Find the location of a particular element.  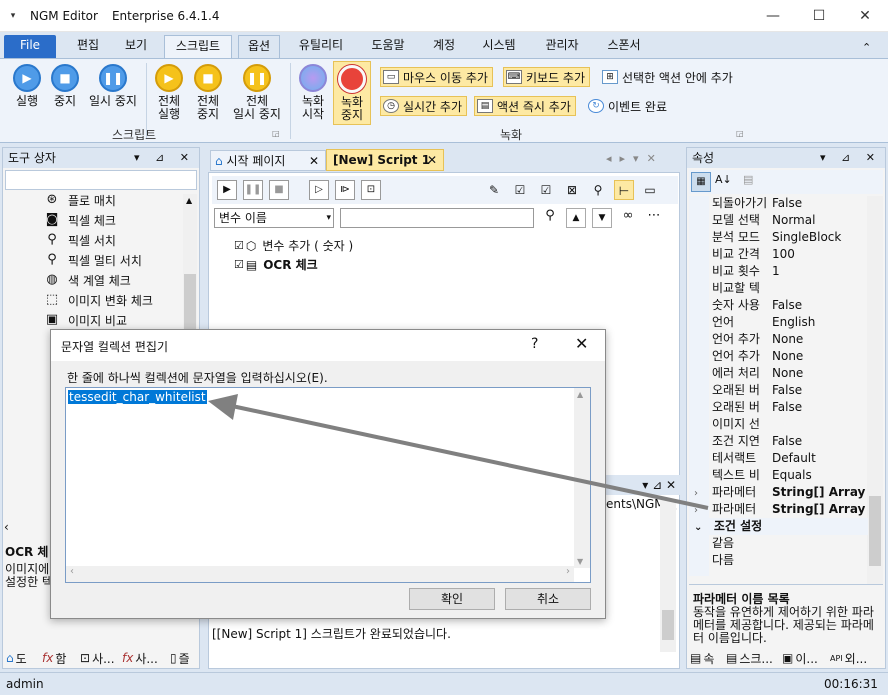

check-icon: ☑ is located at coordinates (520, 190).